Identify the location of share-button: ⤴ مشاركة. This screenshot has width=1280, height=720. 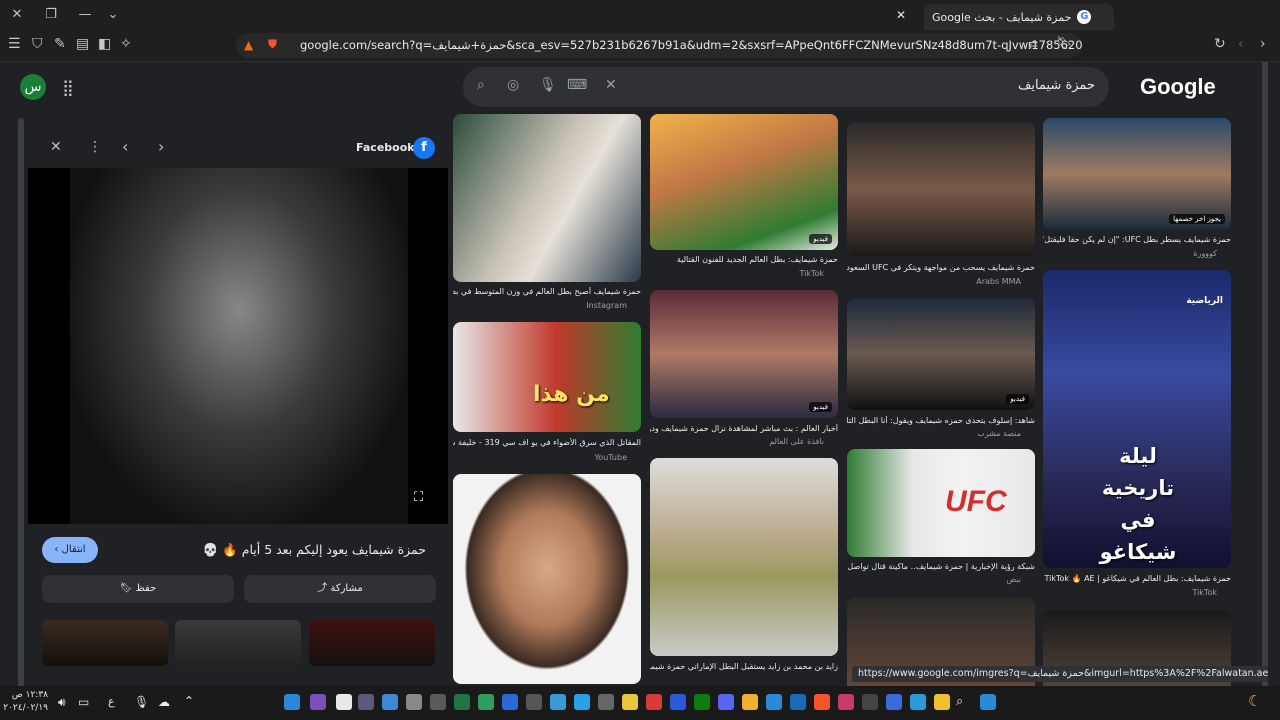
(340, 589).